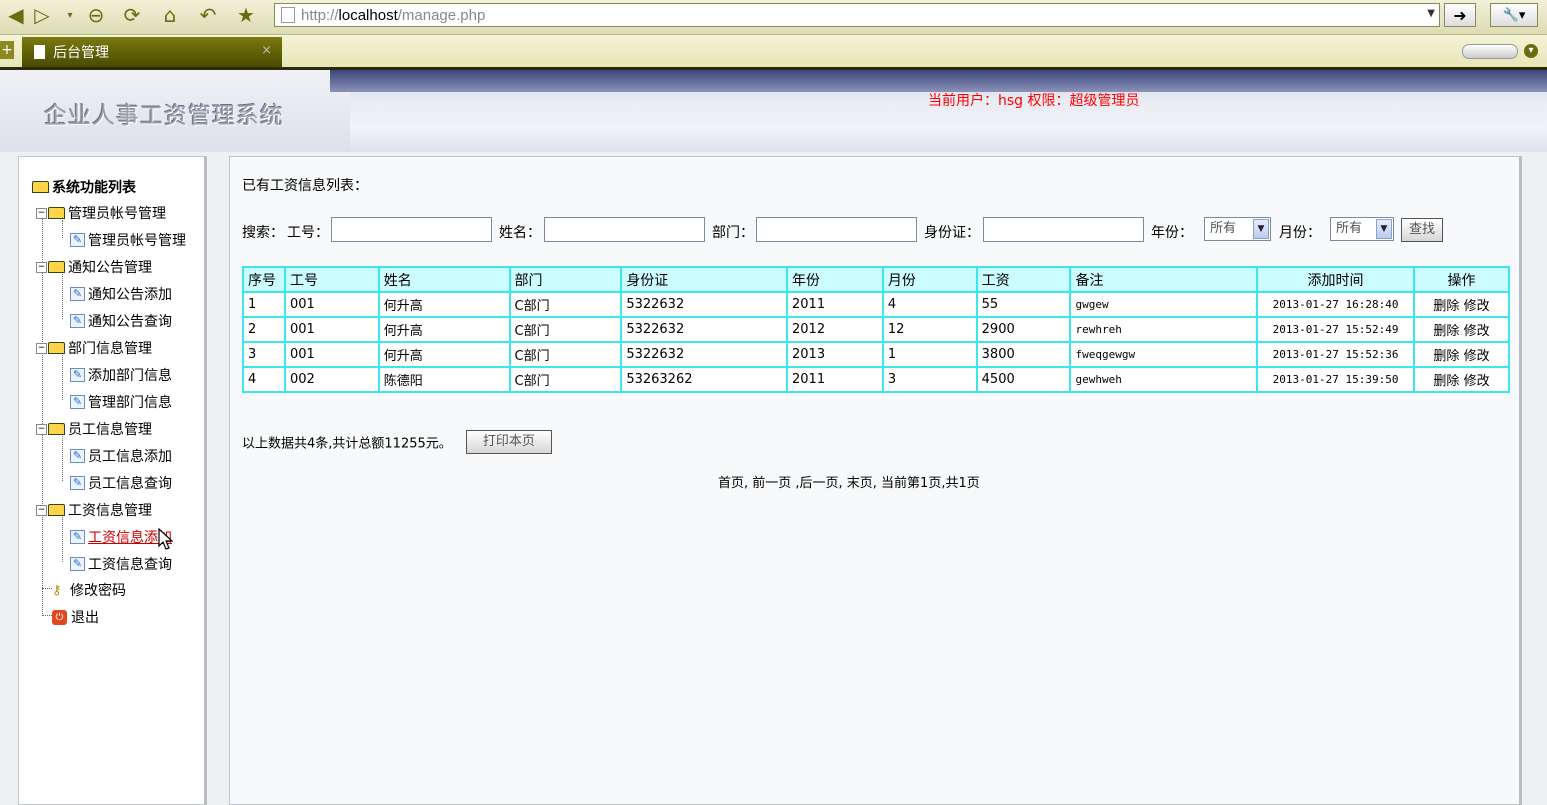 The image size is (1547, 805). Describe the element at coordinates (121, 375) in the screenshot. I see `sidebar-item-dept-add: ✎ 添加部门信息` at that location.